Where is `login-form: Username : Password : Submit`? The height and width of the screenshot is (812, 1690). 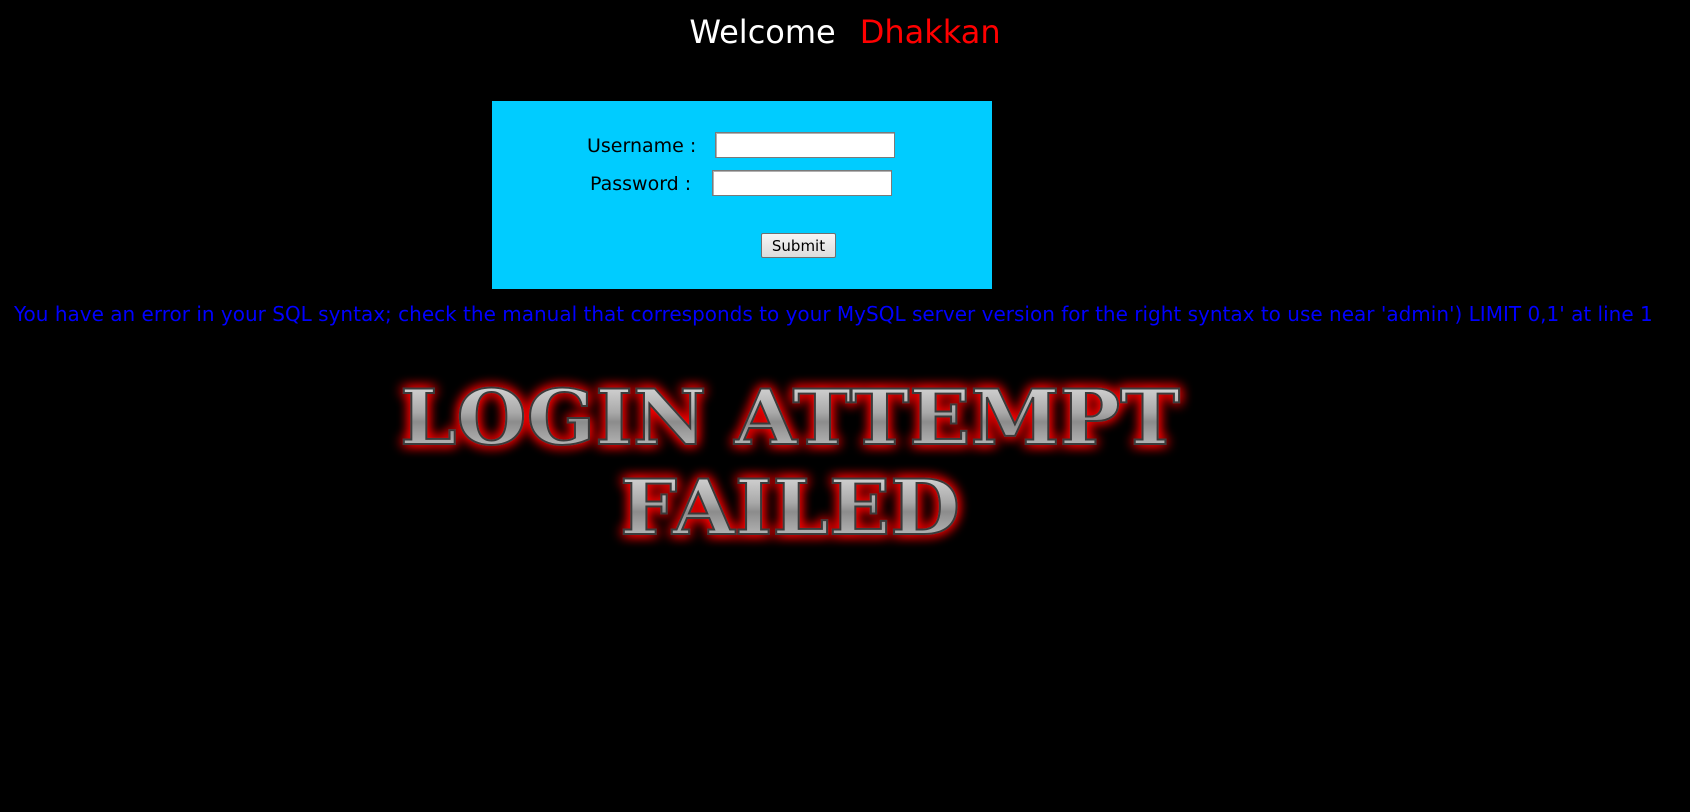 login-form: Username : Password : Submit is located at coordinates (742, 195).